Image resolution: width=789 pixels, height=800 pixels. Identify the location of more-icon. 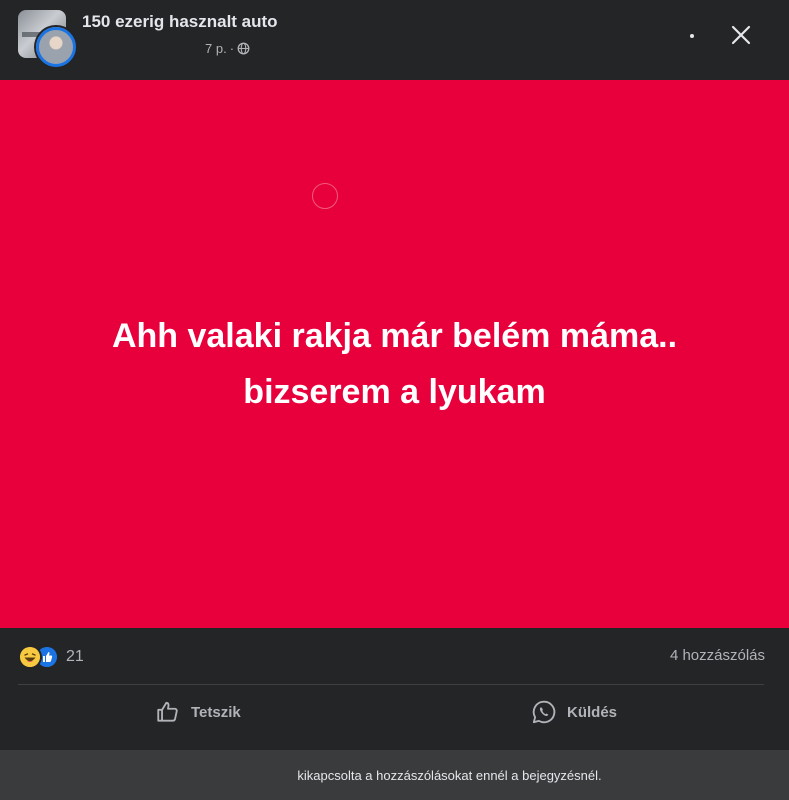
(692, 36).